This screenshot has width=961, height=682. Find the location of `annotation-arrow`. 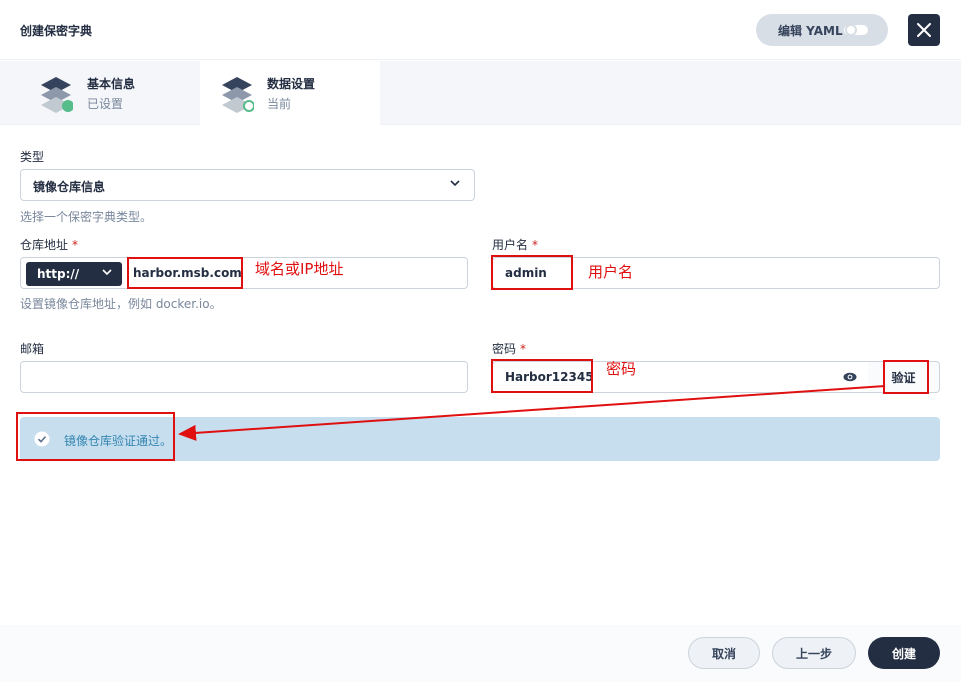

annotation-arrow is located at coordinates (532, 413).